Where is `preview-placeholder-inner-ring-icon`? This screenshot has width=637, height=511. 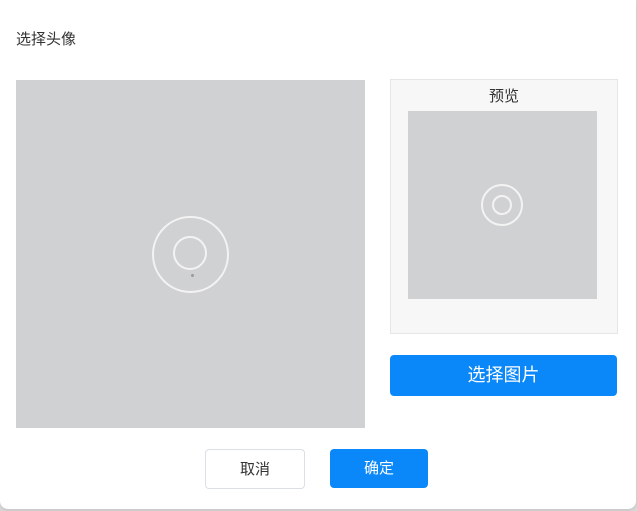
preview-placeholder-inner-ring-icon is located at coordinates (502, 205).